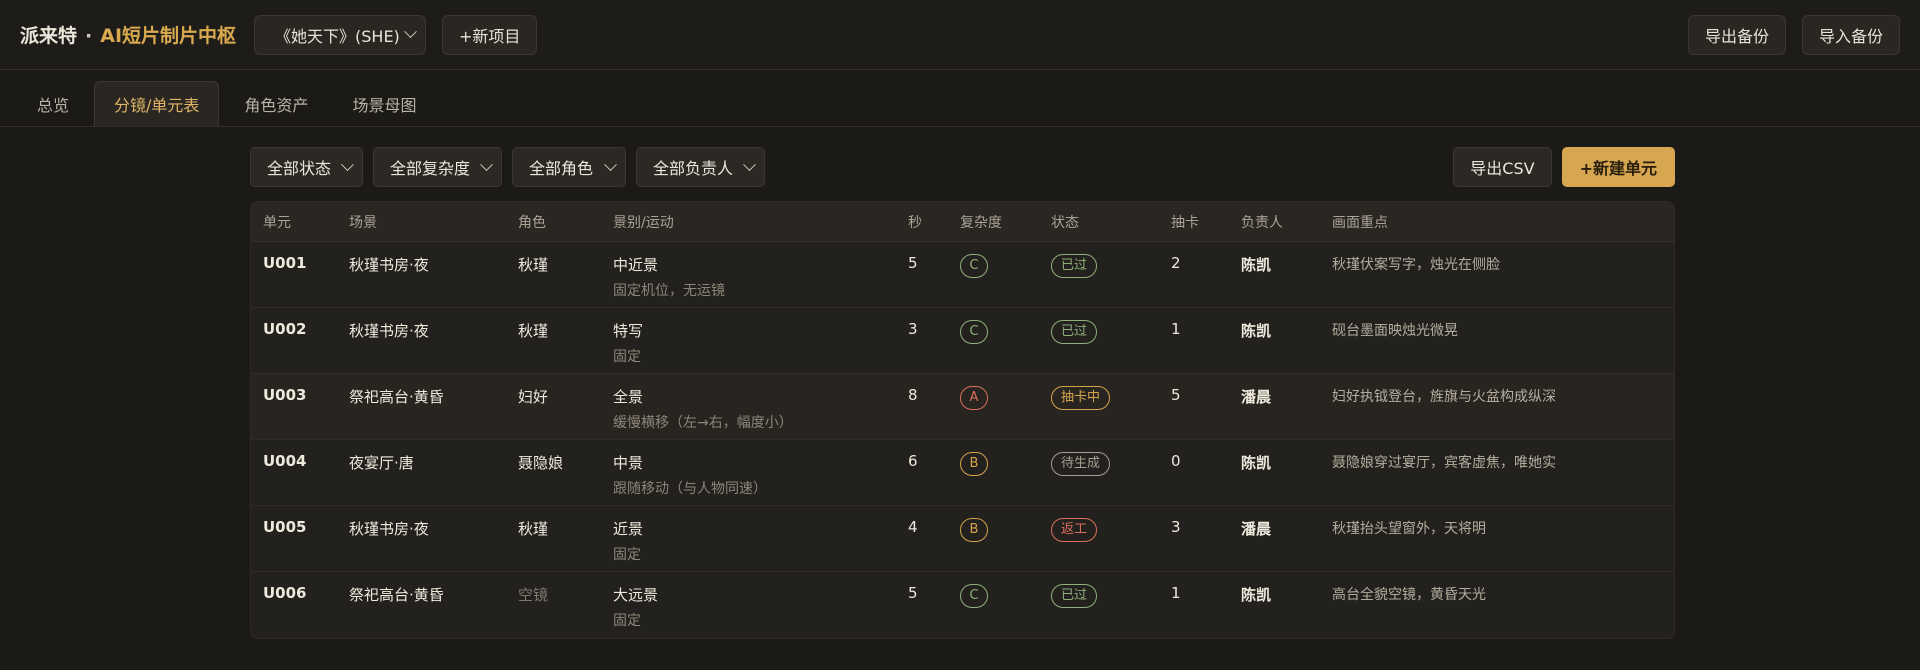  I want to click on shot-size: 中近景, so click(636, 265).